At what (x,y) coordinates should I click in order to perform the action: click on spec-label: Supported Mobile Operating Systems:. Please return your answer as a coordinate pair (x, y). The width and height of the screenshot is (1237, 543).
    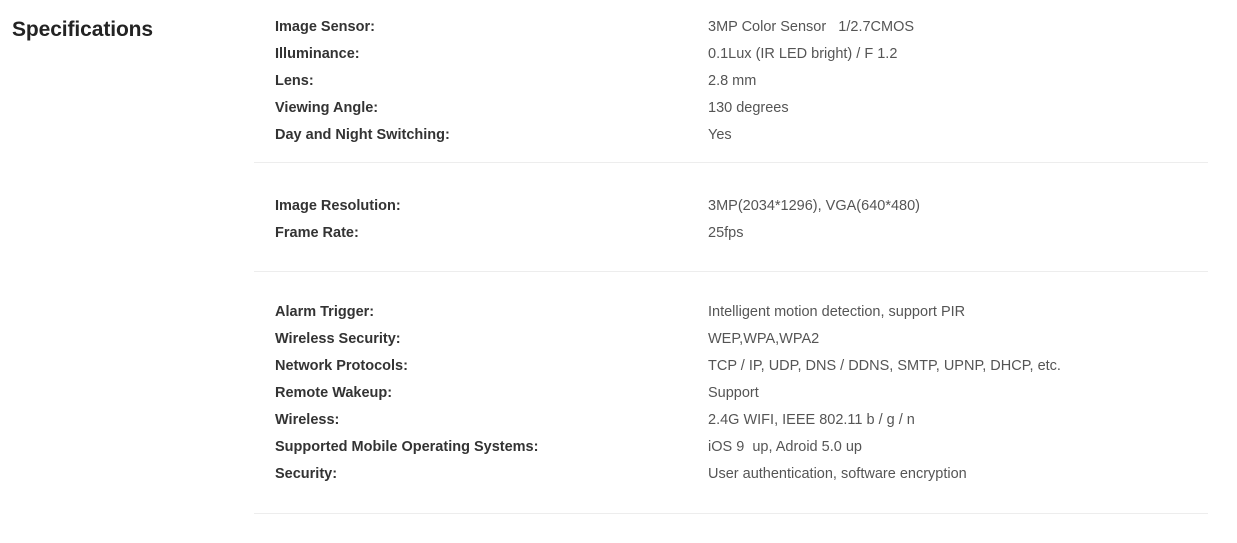
    Looking at the image, I should click on (407, 447).